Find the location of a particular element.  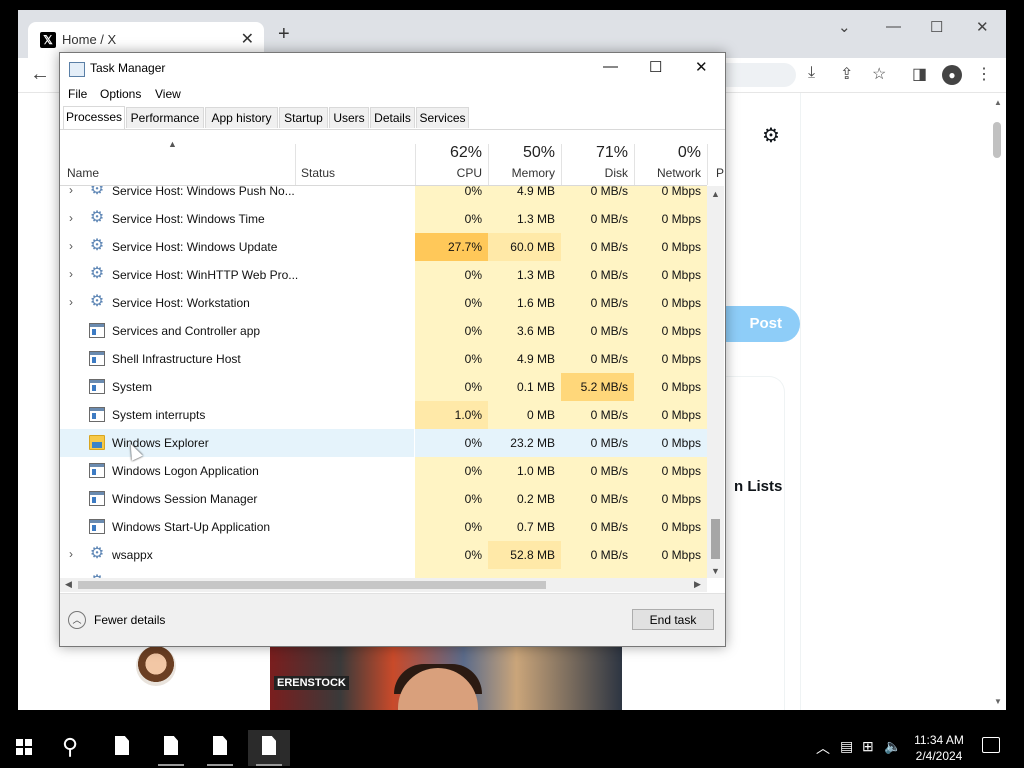

back-arrow-icon: ← is located at coordinates (40, 74).